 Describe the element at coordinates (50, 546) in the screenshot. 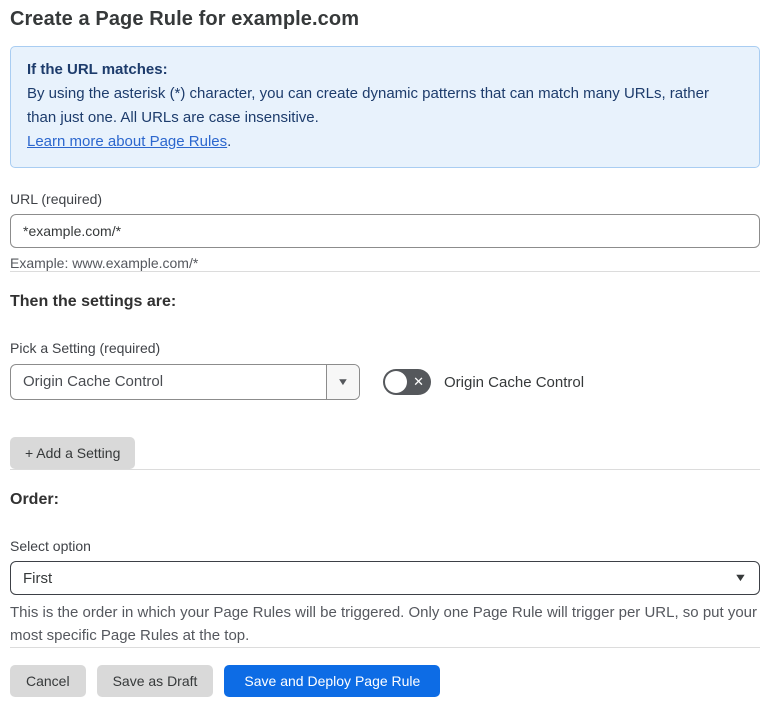

I see `order-select-label: Select option` at that location.